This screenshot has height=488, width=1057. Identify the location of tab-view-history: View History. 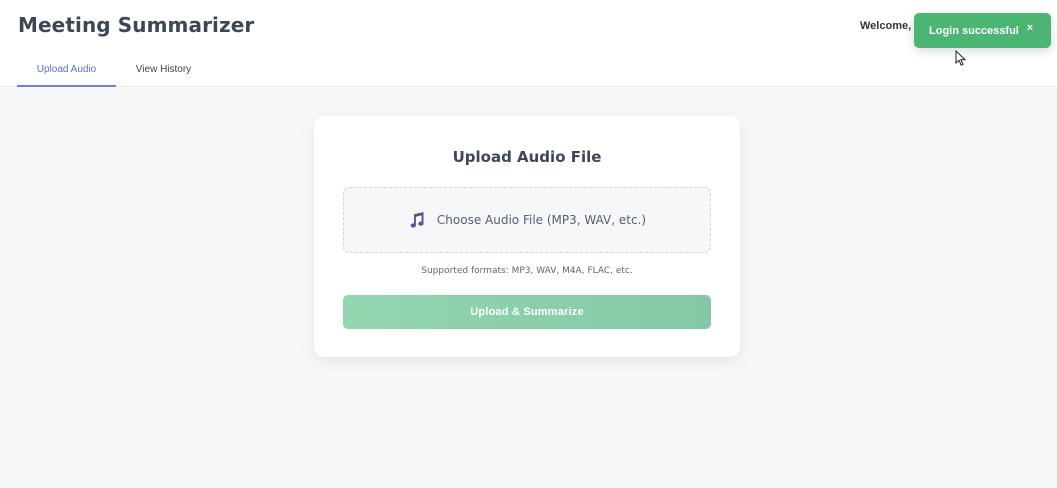
(163, 69).